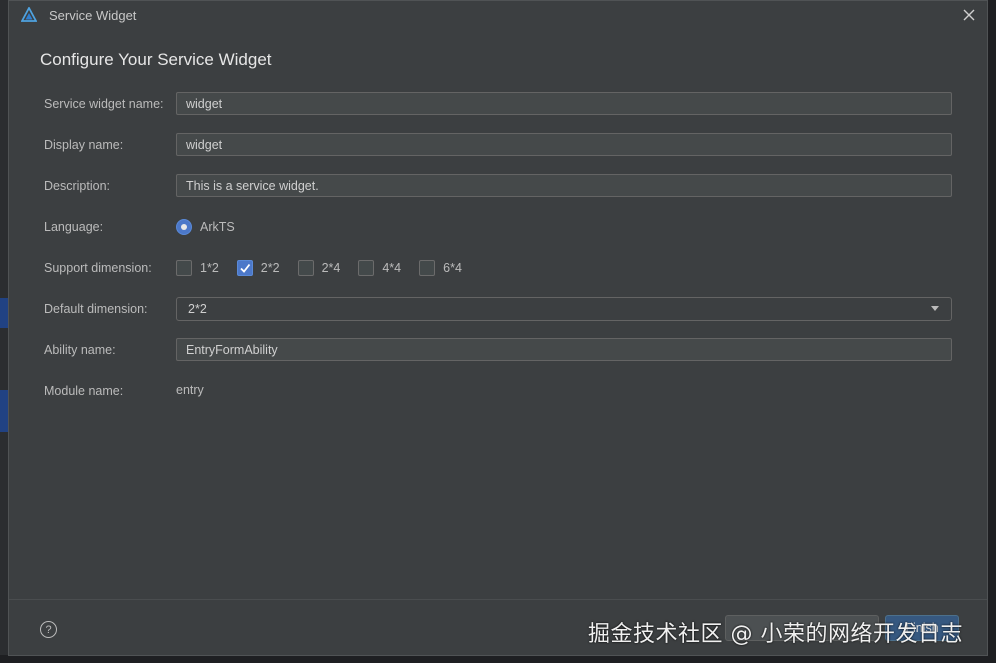 This screenshot has height=663, width=996. Describe the element at coordinates (498, 15) in the screenshot. I see `title-bar: Service Widget` at that location.